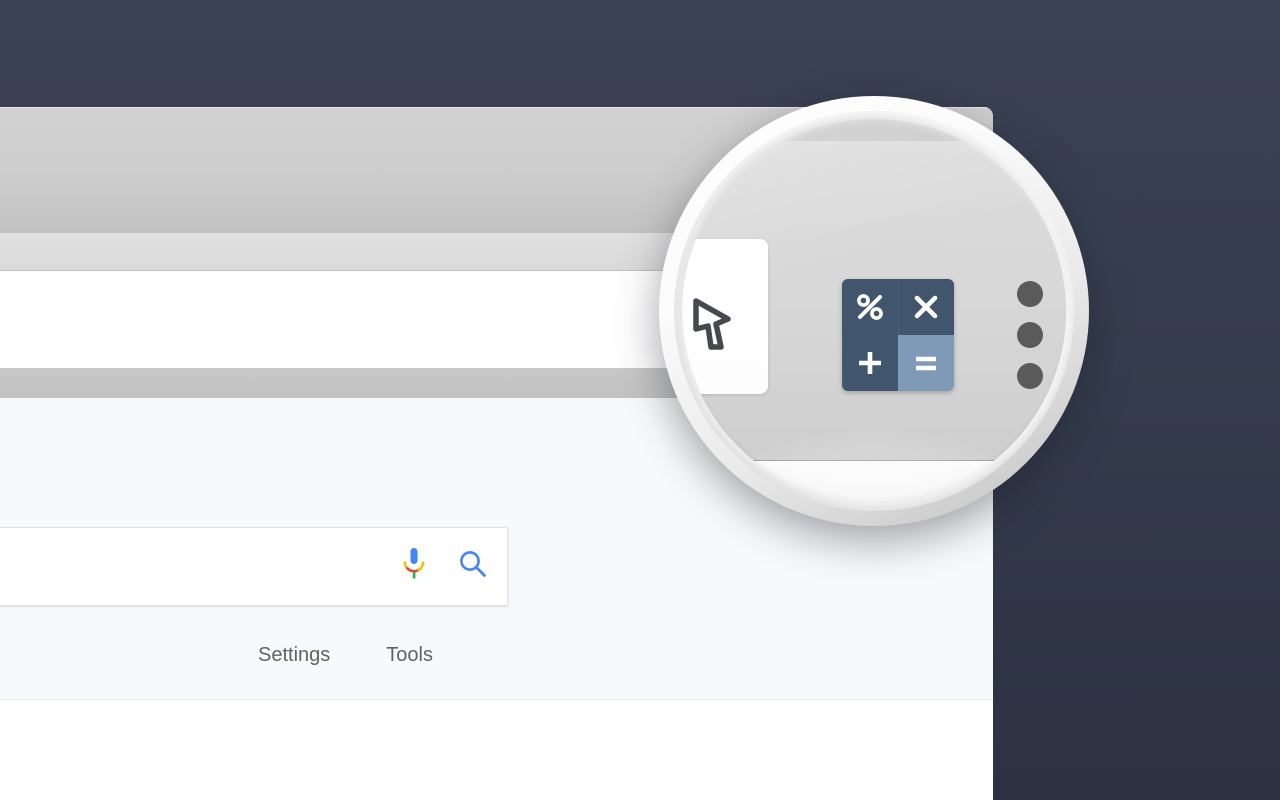 This screenshot has height=800, width=1280. What do you see at coordinates (926, 307) in the screenshot?
I see `multiply-key` at bounding box center [926, 307].